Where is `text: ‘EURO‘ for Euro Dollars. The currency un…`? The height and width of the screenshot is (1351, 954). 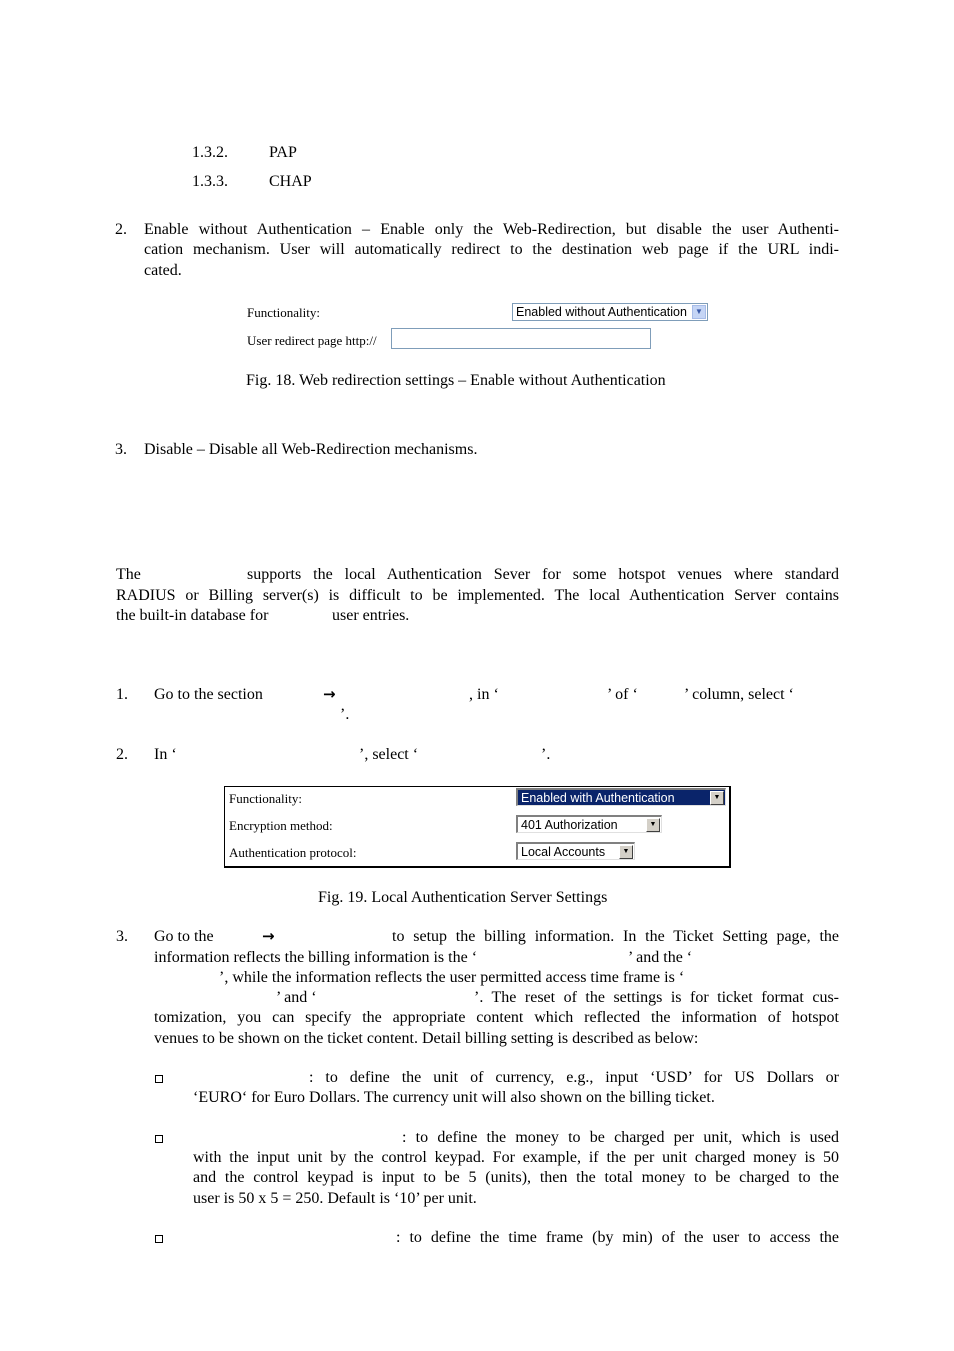 text: ‘EURO‘ for Euro Dollars. The currency un… is located at coordinates (454, 1097).